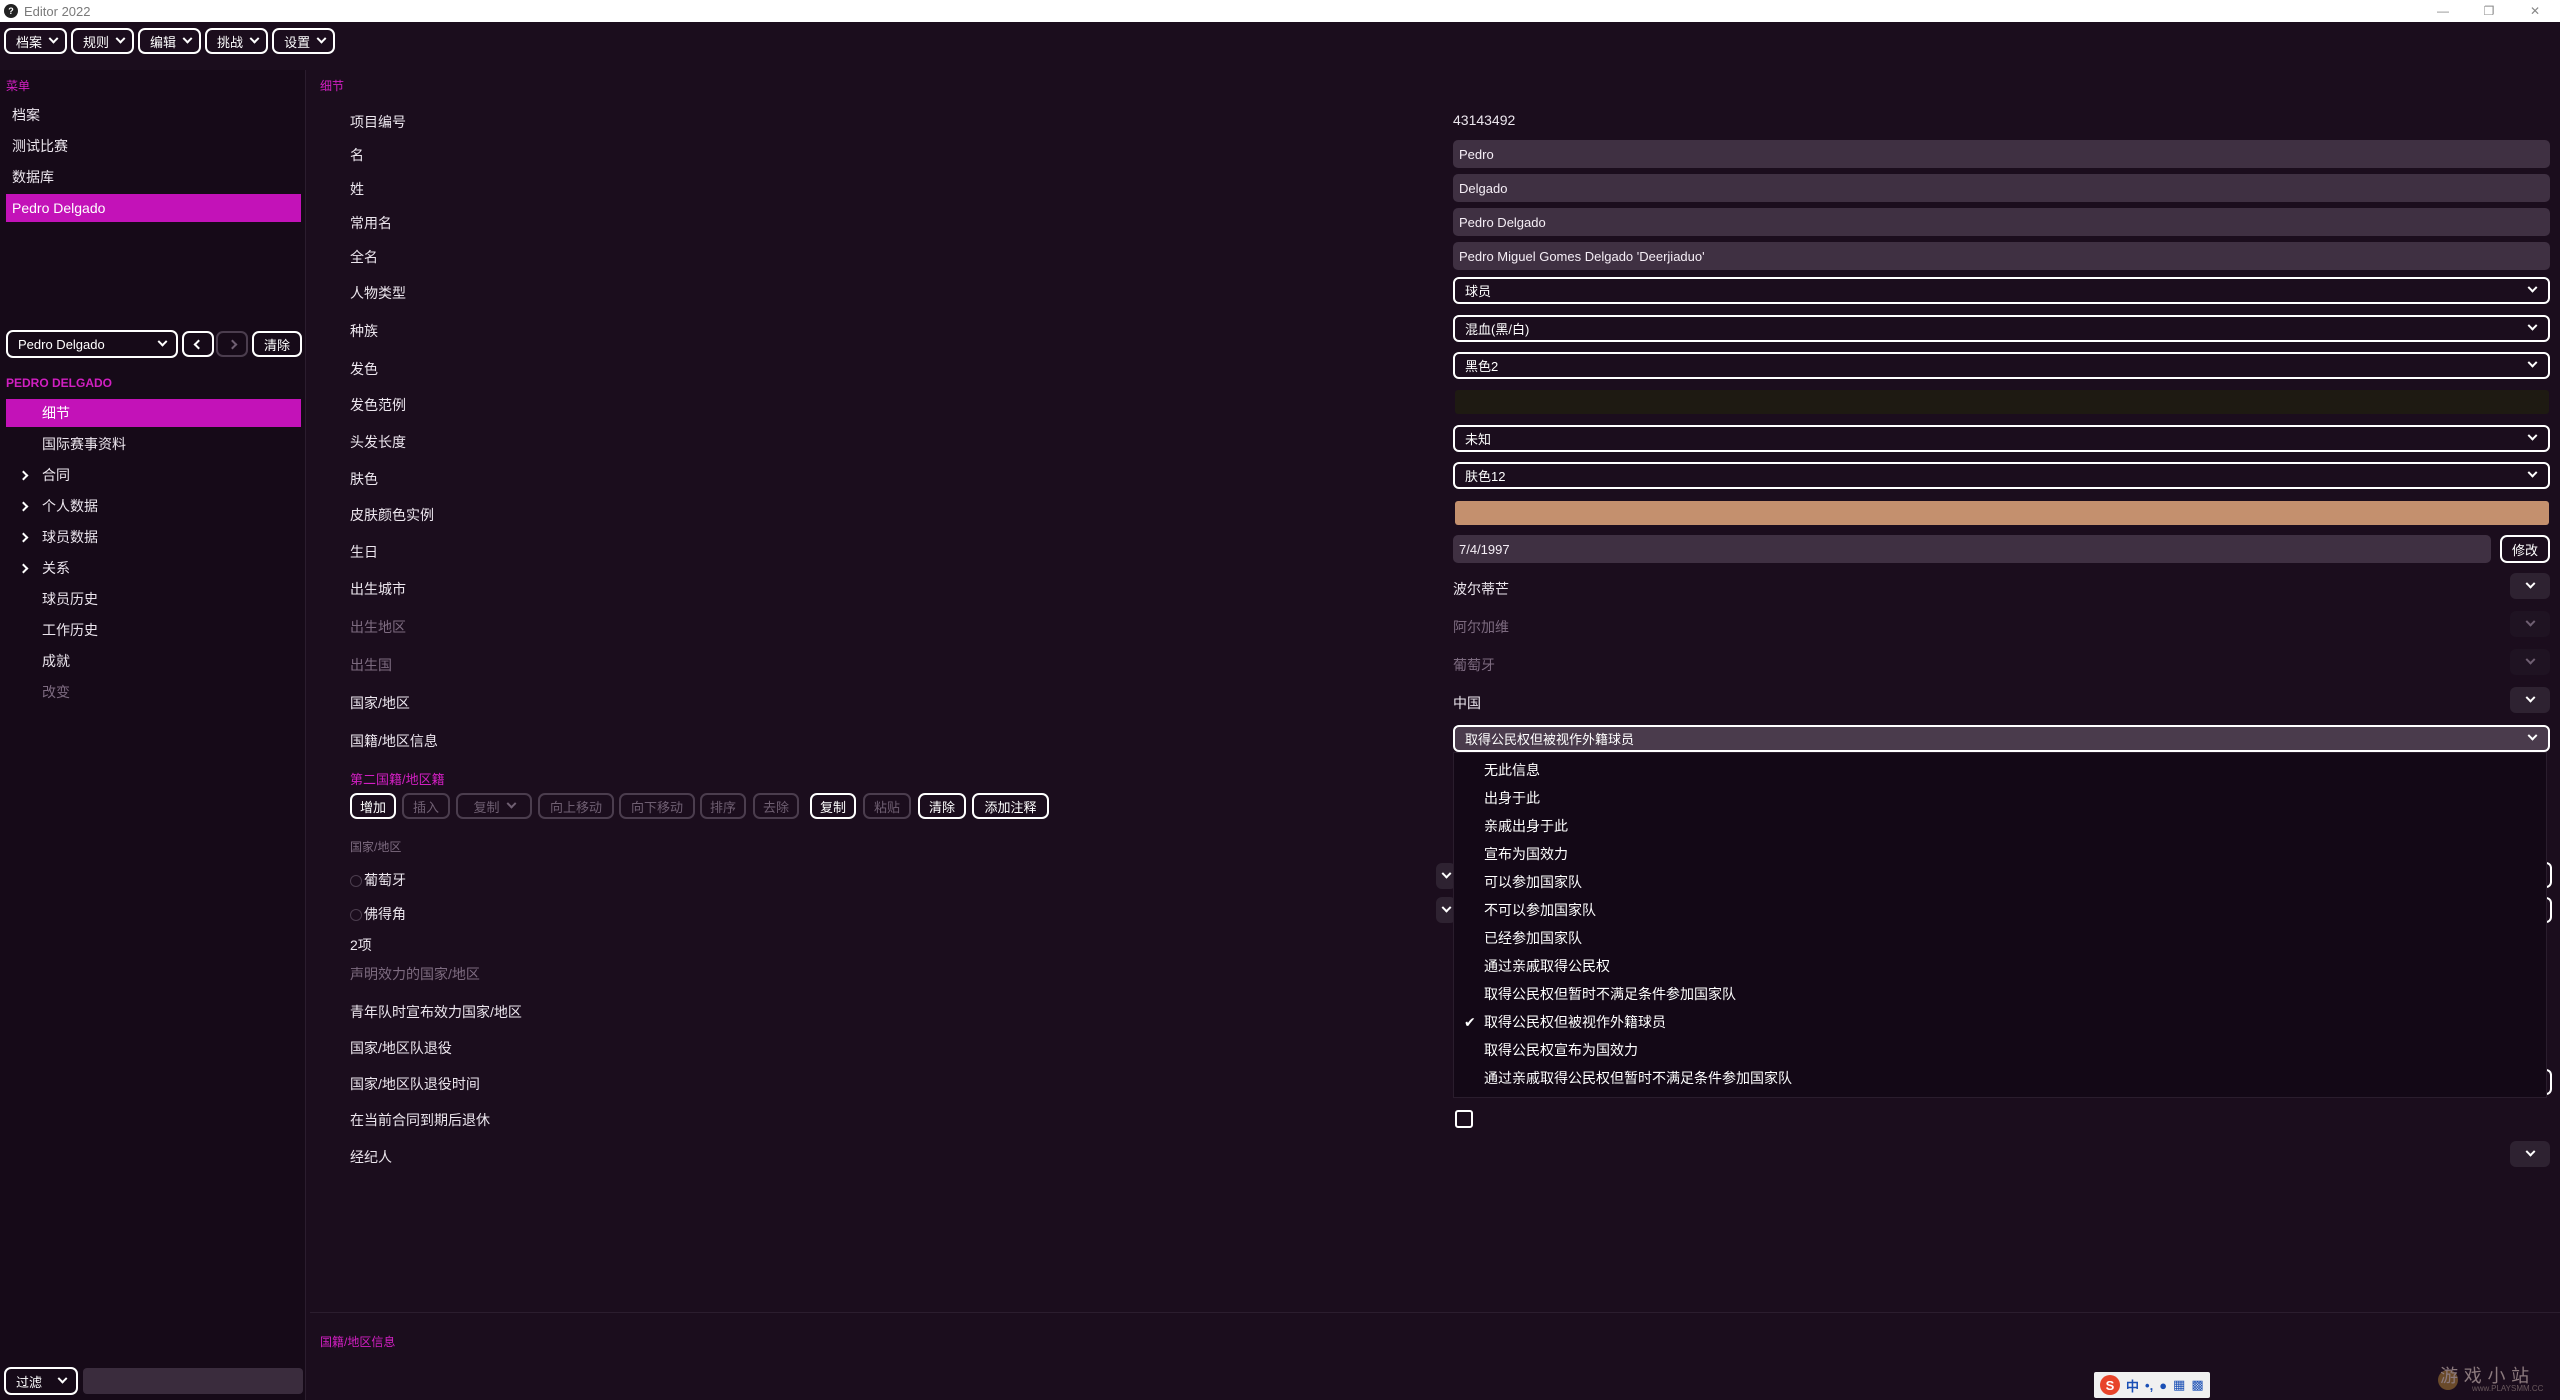 Image resolution: width=2560 pixels, height=1400 pixels. What do you see at coordinates (153, 537) in the screenshot?
I see `sidebar-item-player-data: 球员数据` at bounding box center [153, 537].